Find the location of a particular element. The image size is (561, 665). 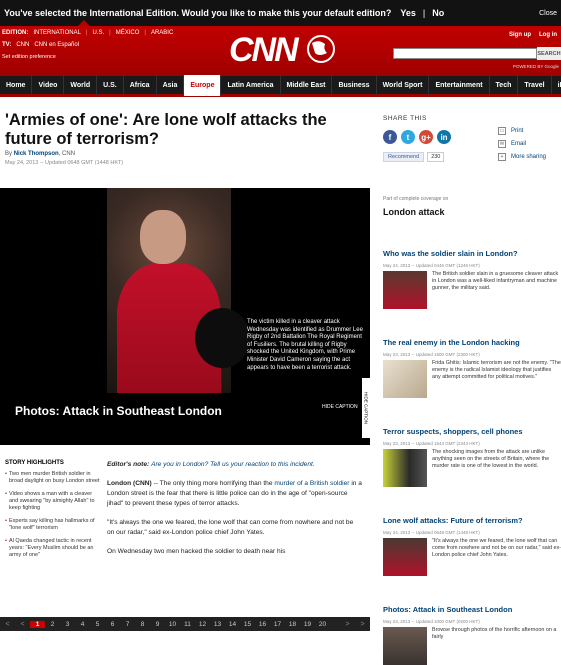

twitter-icon: t is located at coordinates (408, 137).